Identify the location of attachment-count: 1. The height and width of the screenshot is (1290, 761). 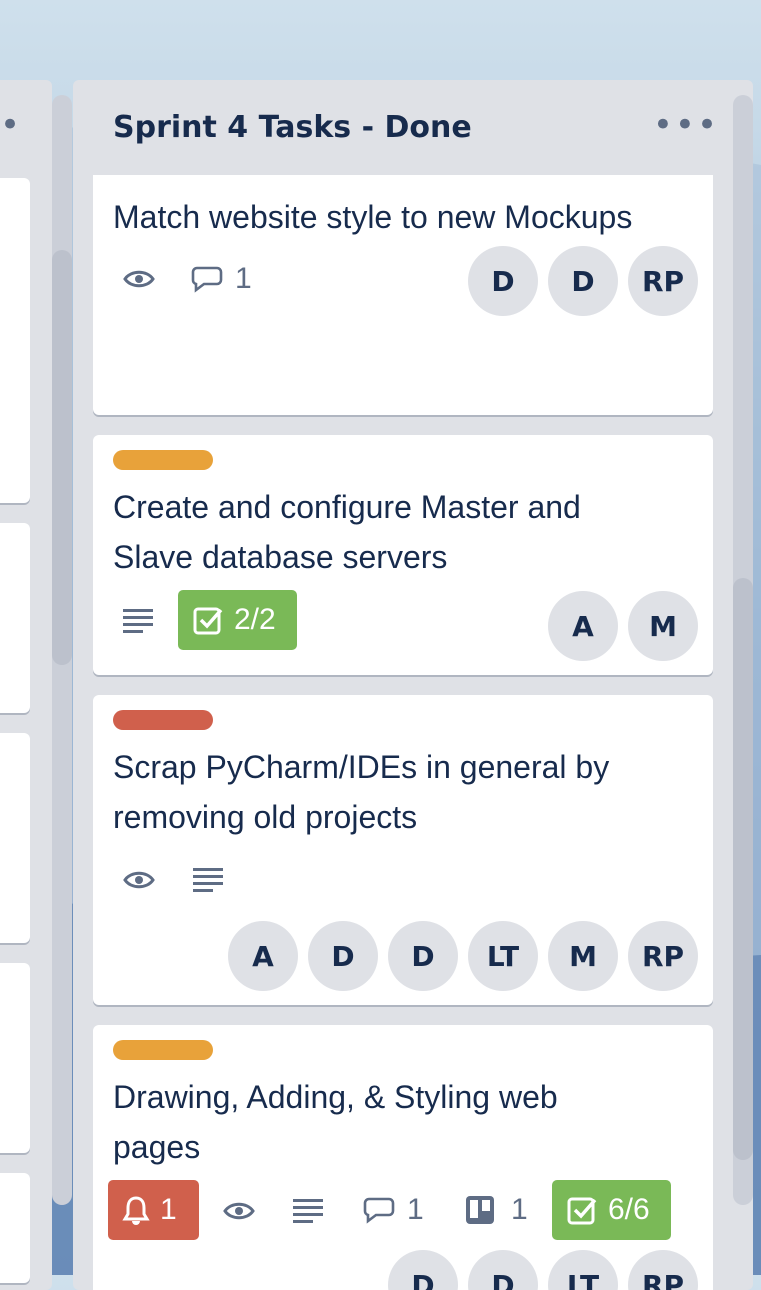
(519, 1209).